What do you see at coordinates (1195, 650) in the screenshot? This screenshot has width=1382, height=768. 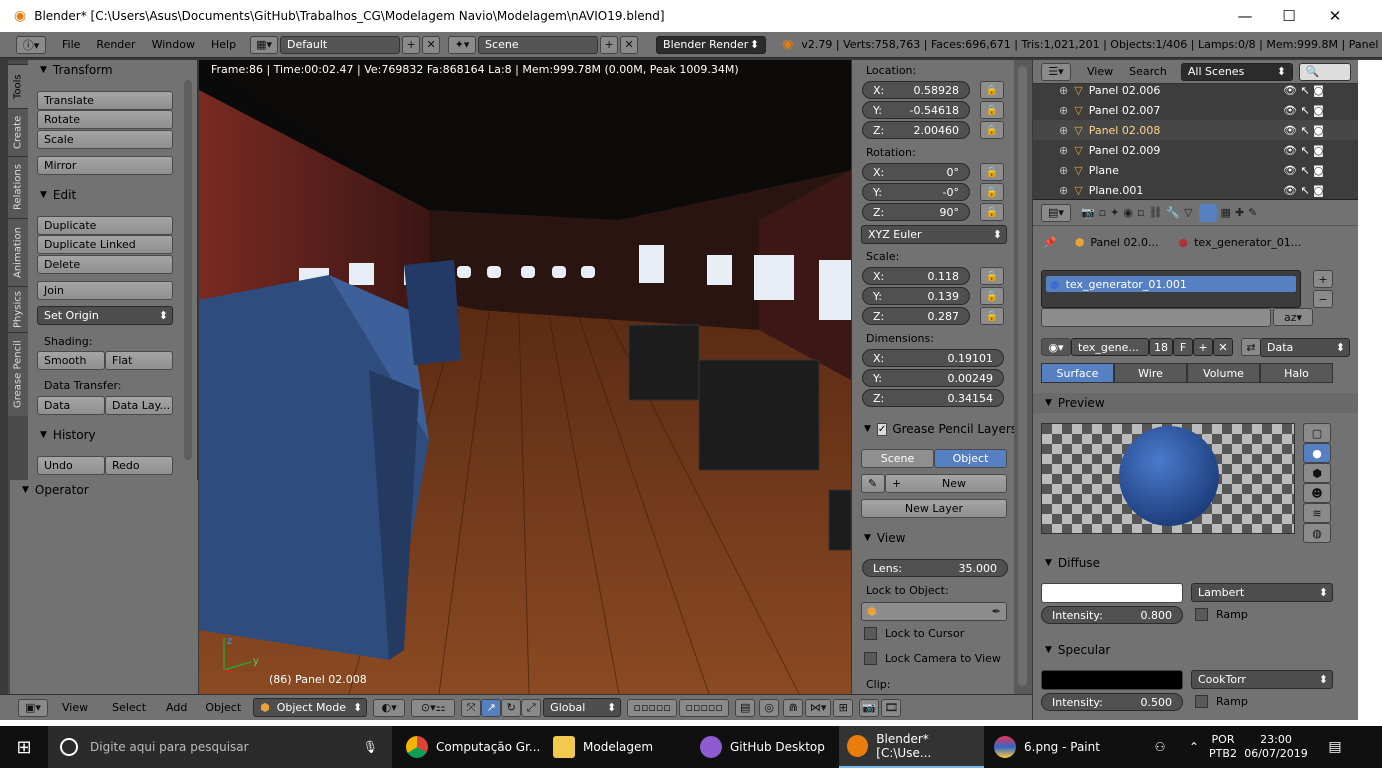 I see `specular-panel-header: ▼ Specular` at bounding box center [1195, 650].